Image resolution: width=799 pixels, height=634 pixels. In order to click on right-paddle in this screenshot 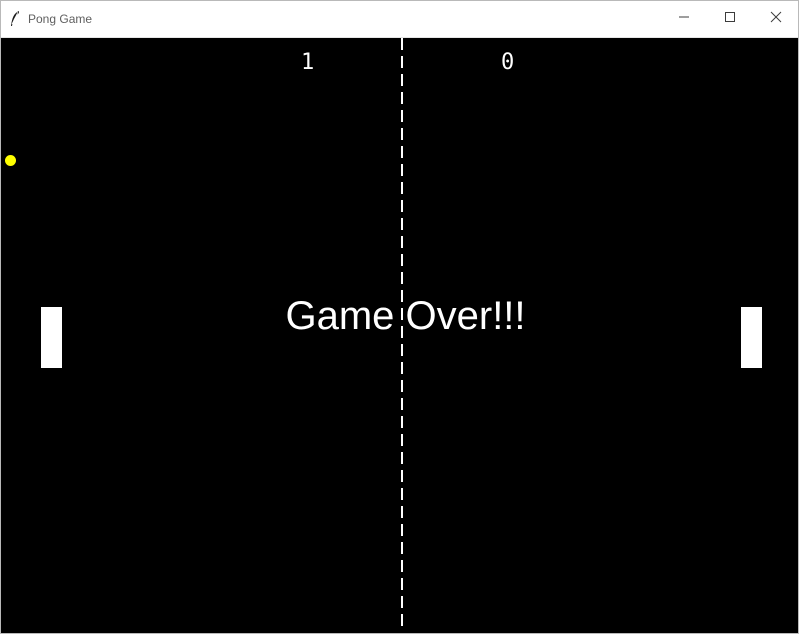, I will do `click(751, 337)`.